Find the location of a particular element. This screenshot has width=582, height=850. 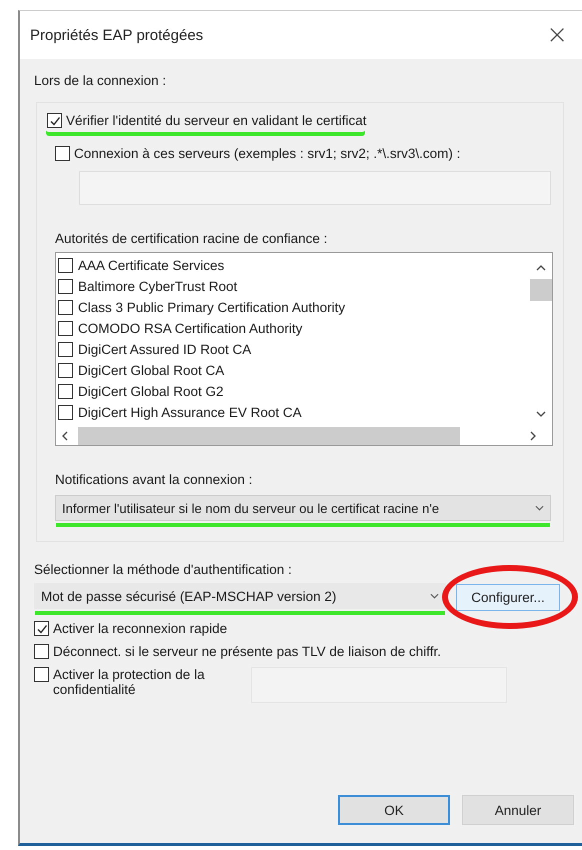

method-dropdown: Mot de passe sécurisé (EAP-MSCHAP version 2) is located at coordinates (240, 596).